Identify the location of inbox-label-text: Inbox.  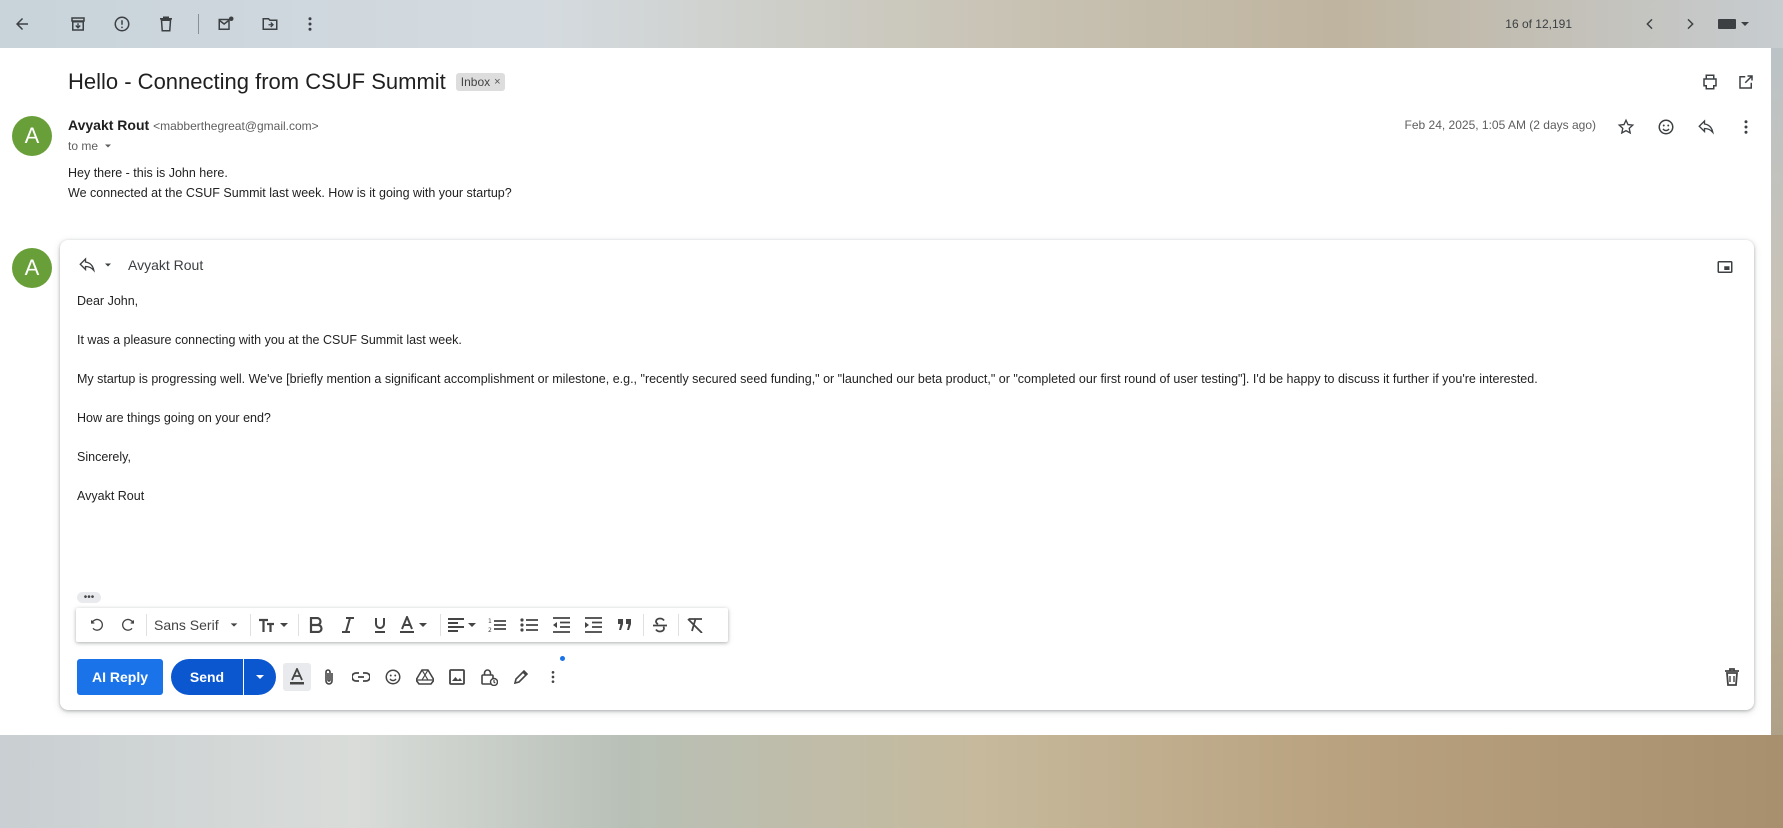
(475, 82).